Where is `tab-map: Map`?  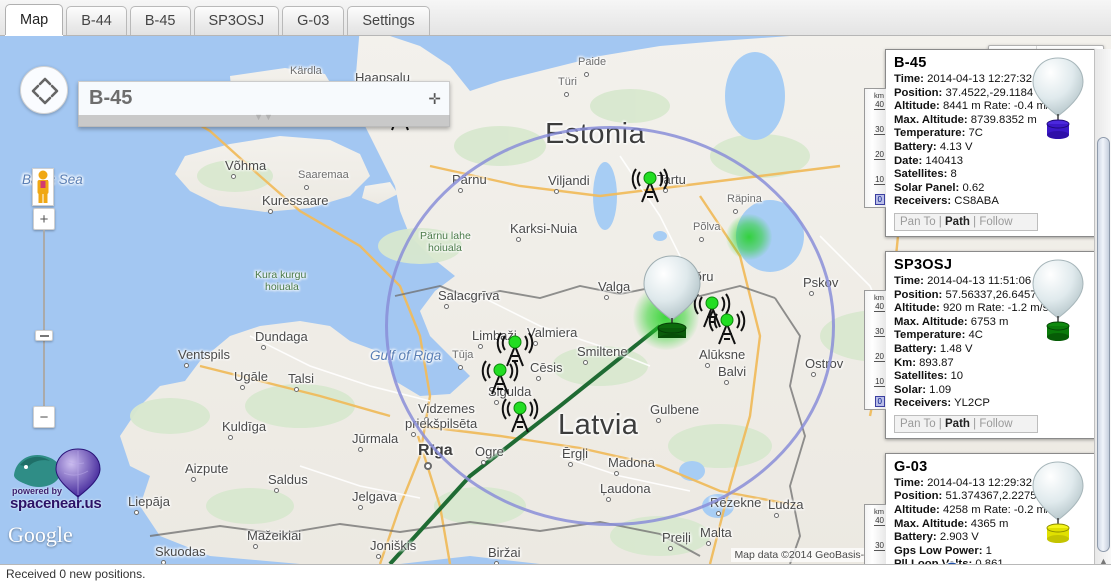 tab-map: Map is located at coordinates (34, 19).